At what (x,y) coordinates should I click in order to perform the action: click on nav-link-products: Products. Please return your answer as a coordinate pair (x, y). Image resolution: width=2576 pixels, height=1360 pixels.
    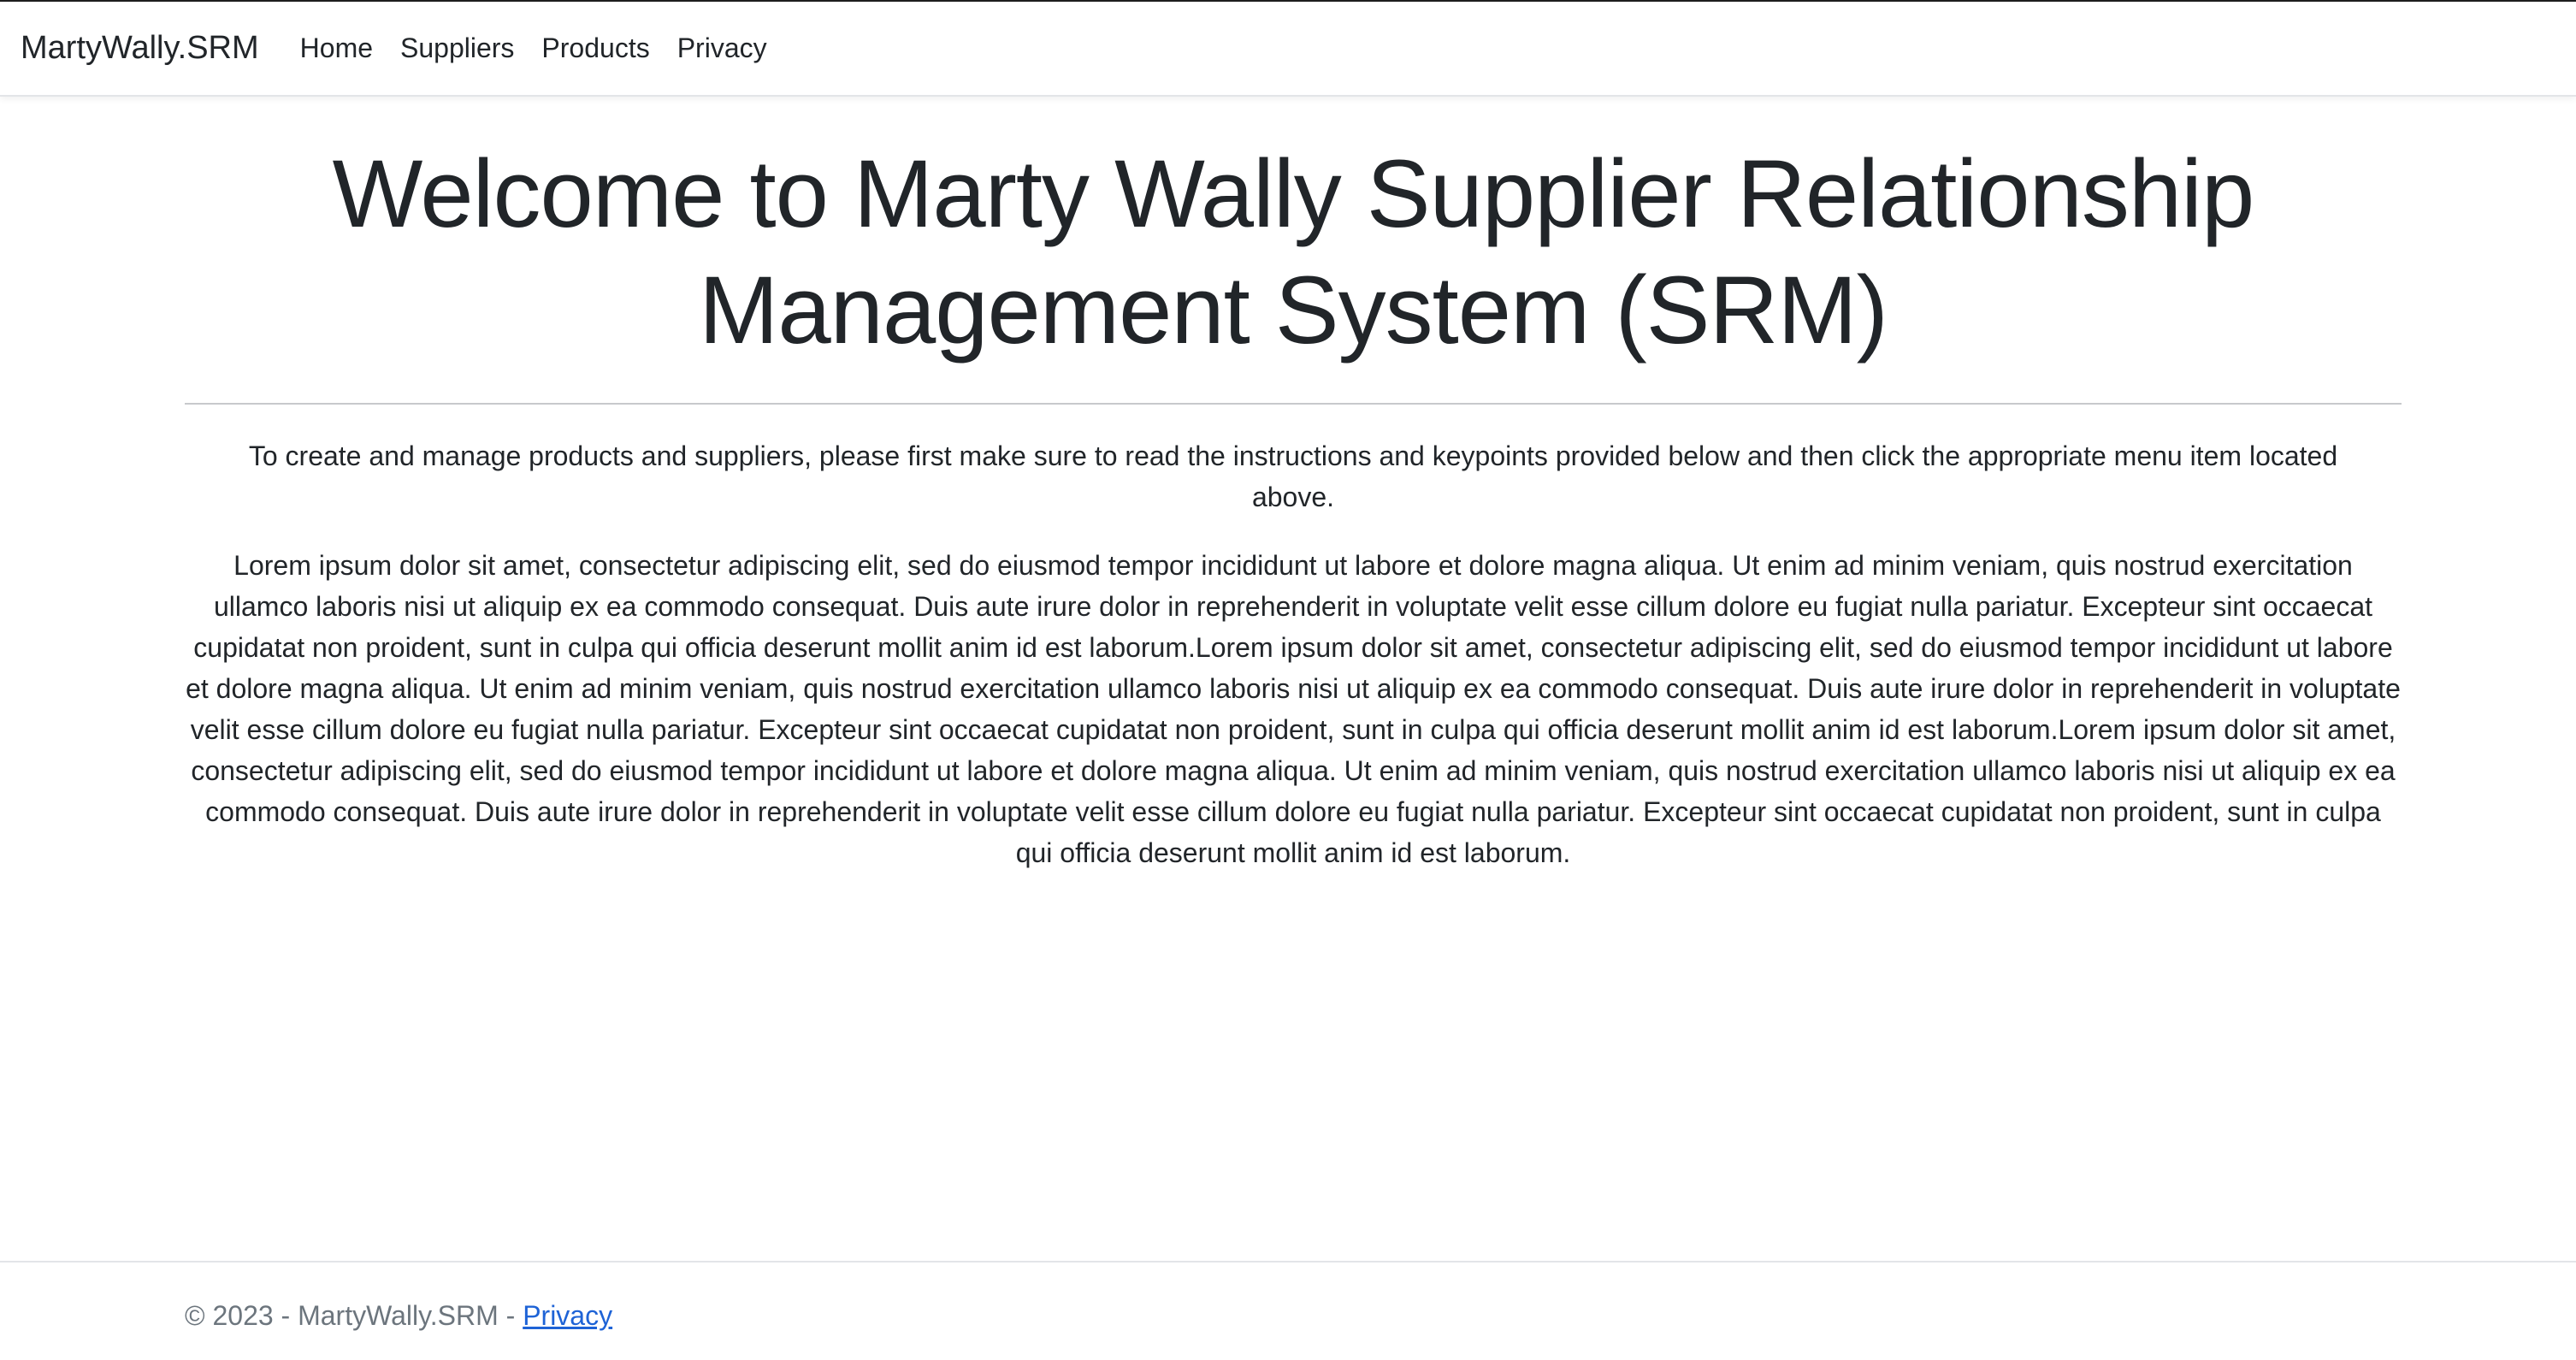
    Looking at the image, I should click on (595, 48).